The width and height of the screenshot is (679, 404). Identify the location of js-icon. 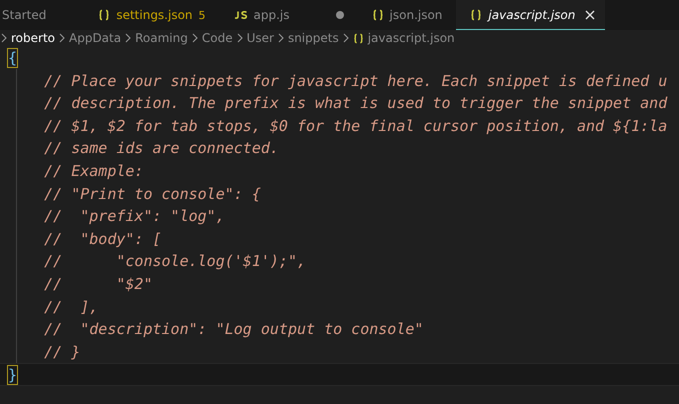
(241, 15).